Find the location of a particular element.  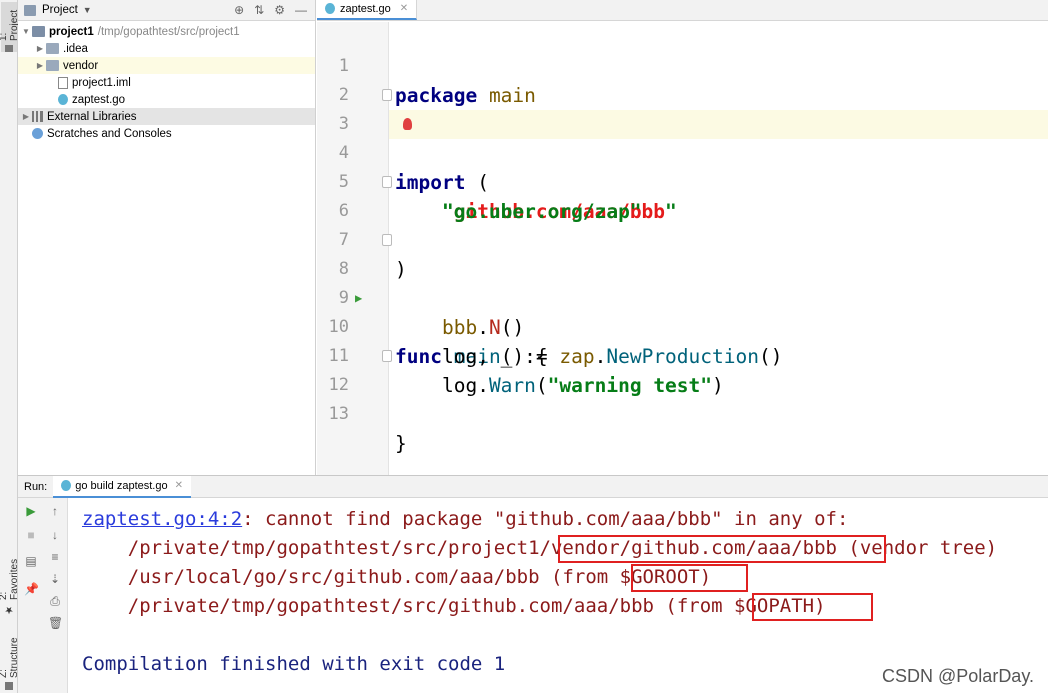

watermark: CSDN @PolarDay. is located at coordinates (958, 676).